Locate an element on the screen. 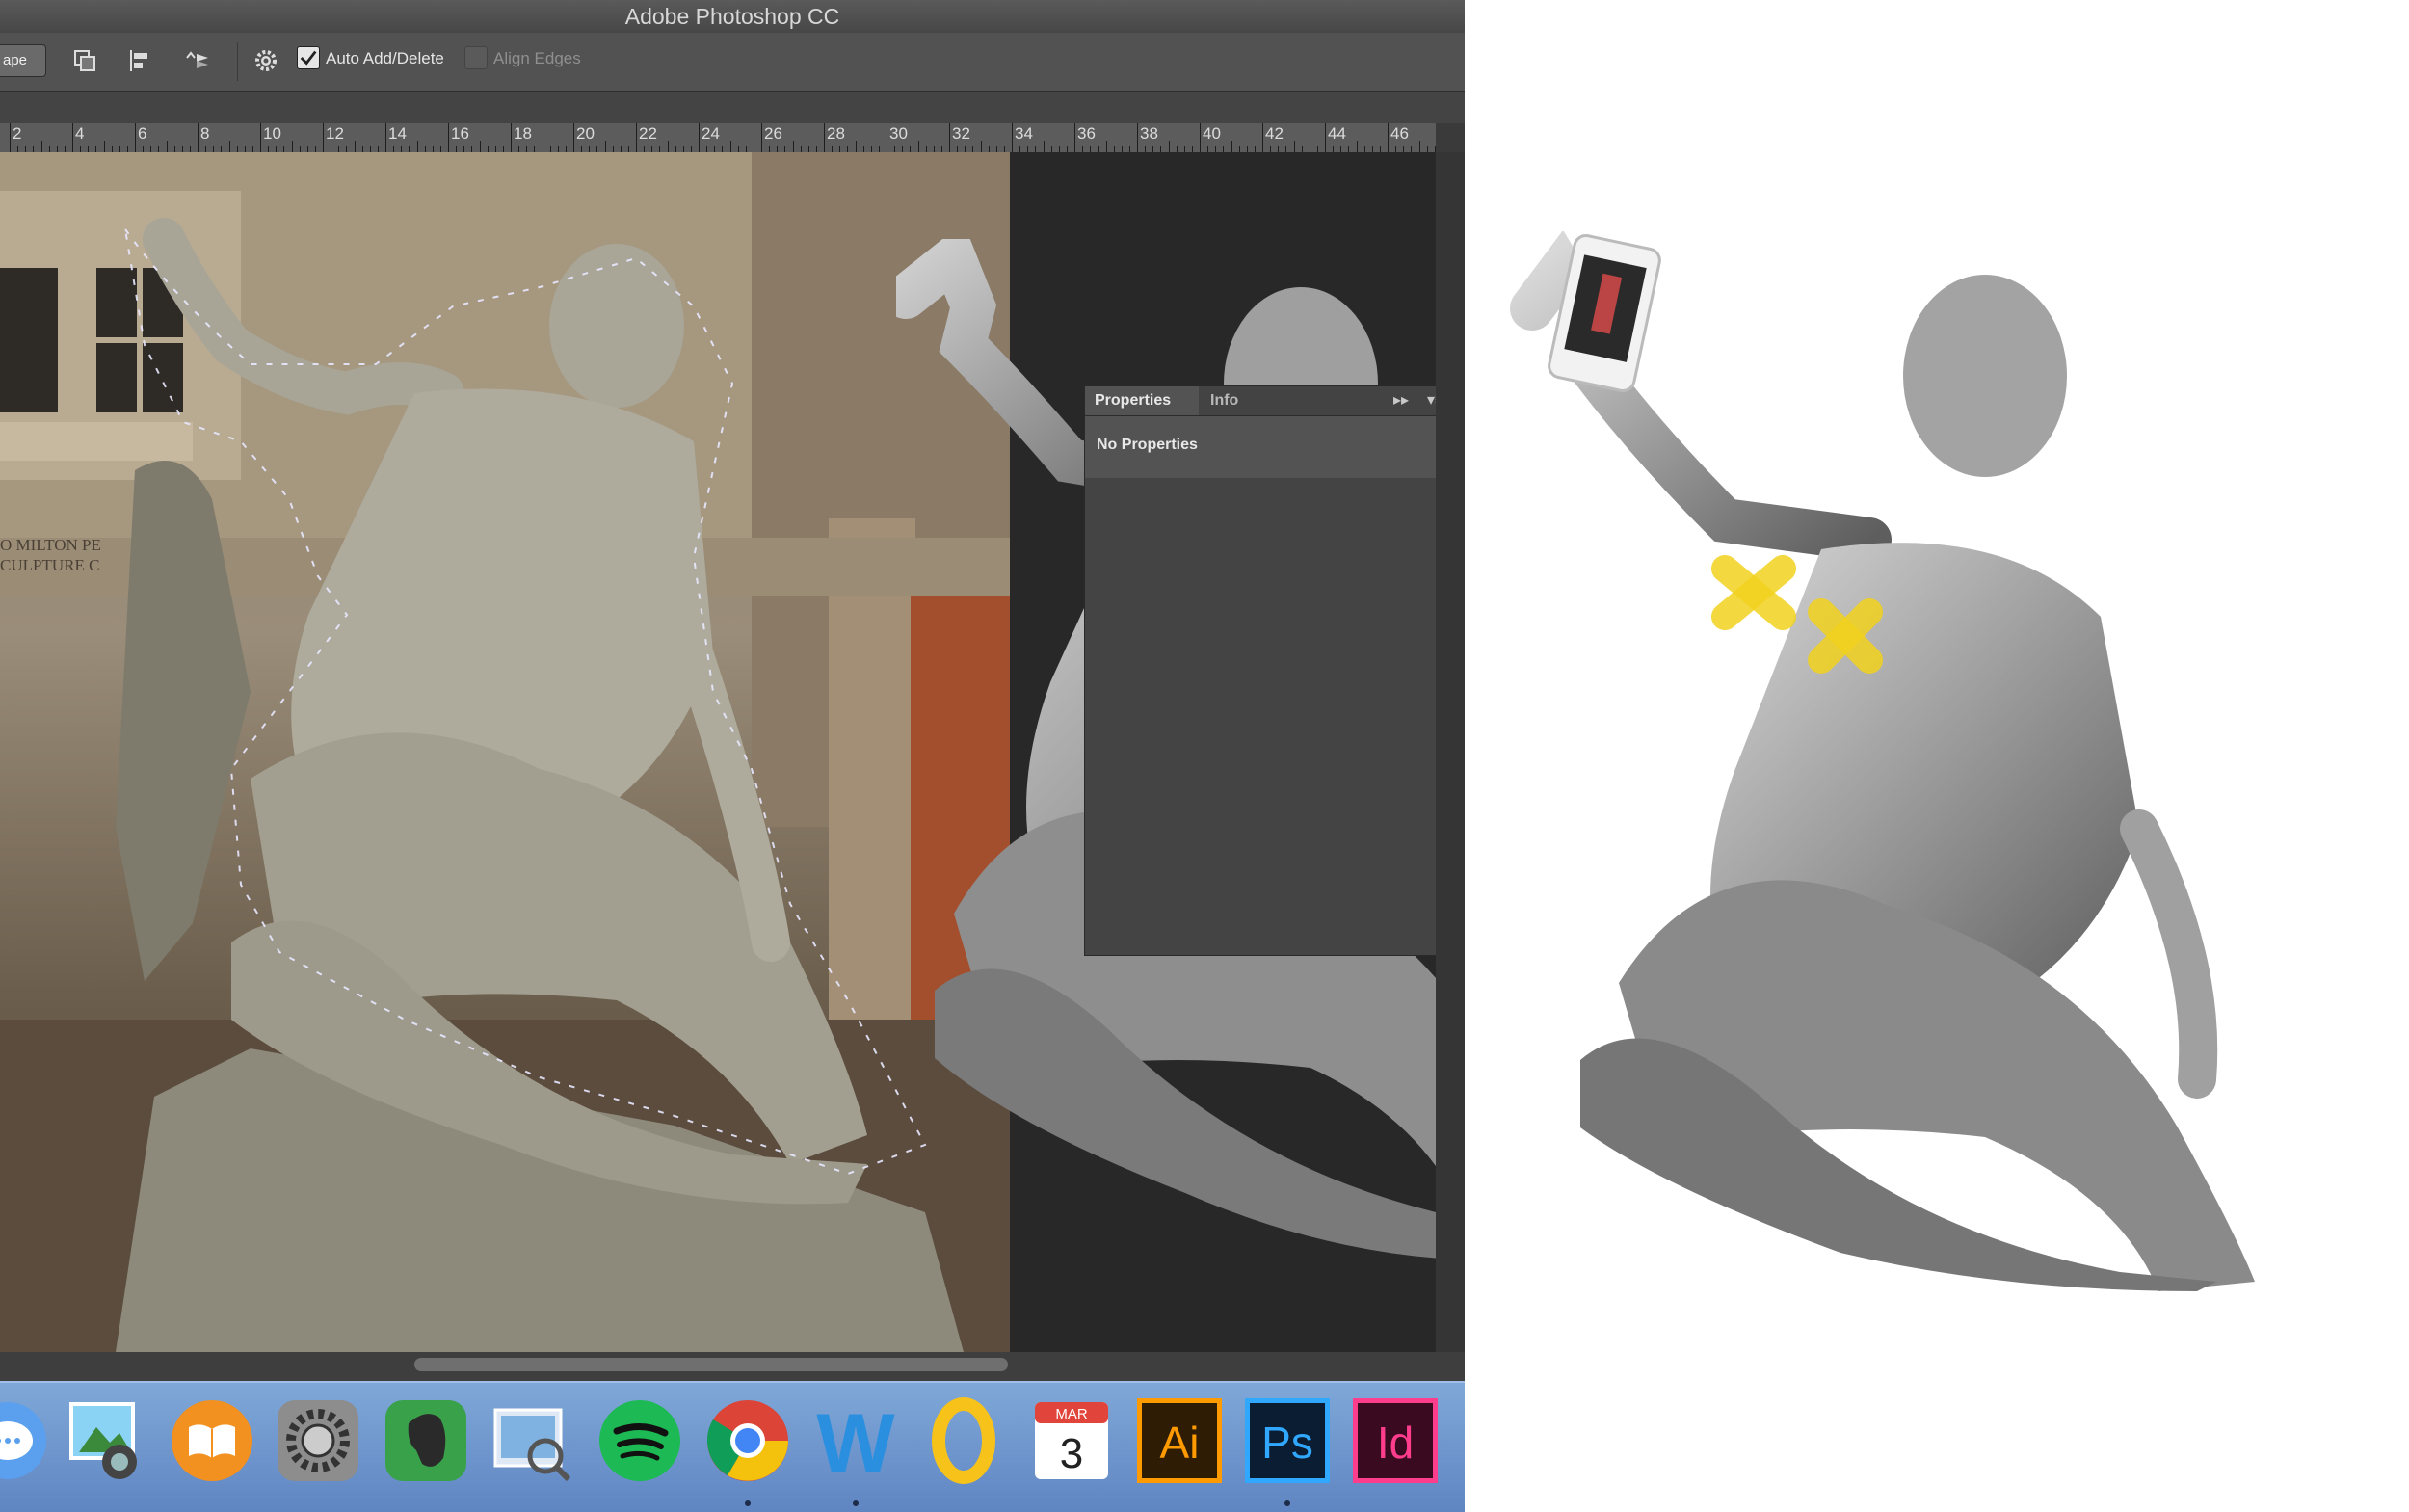  calendar-icon: MAR 3 is located at coordinates (1071, 1440).